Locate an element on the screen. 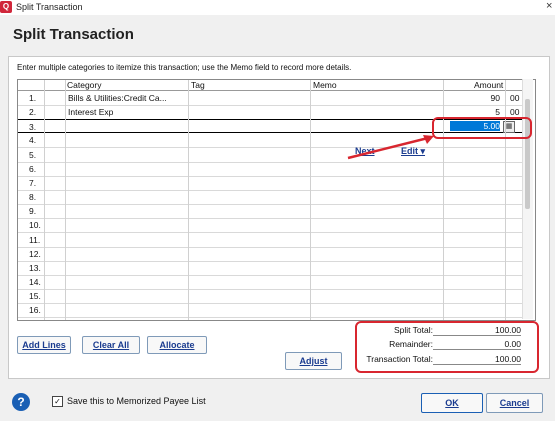  split-total-label: Split Total: is located at coordinates (413, 330).